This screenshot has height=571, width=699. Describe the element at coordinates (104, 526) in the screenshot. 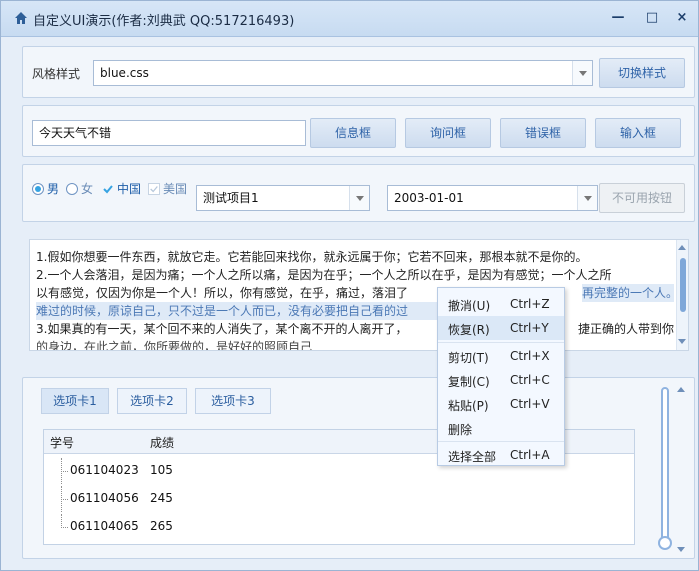

I see `row-3-id: 061104065` at that location.